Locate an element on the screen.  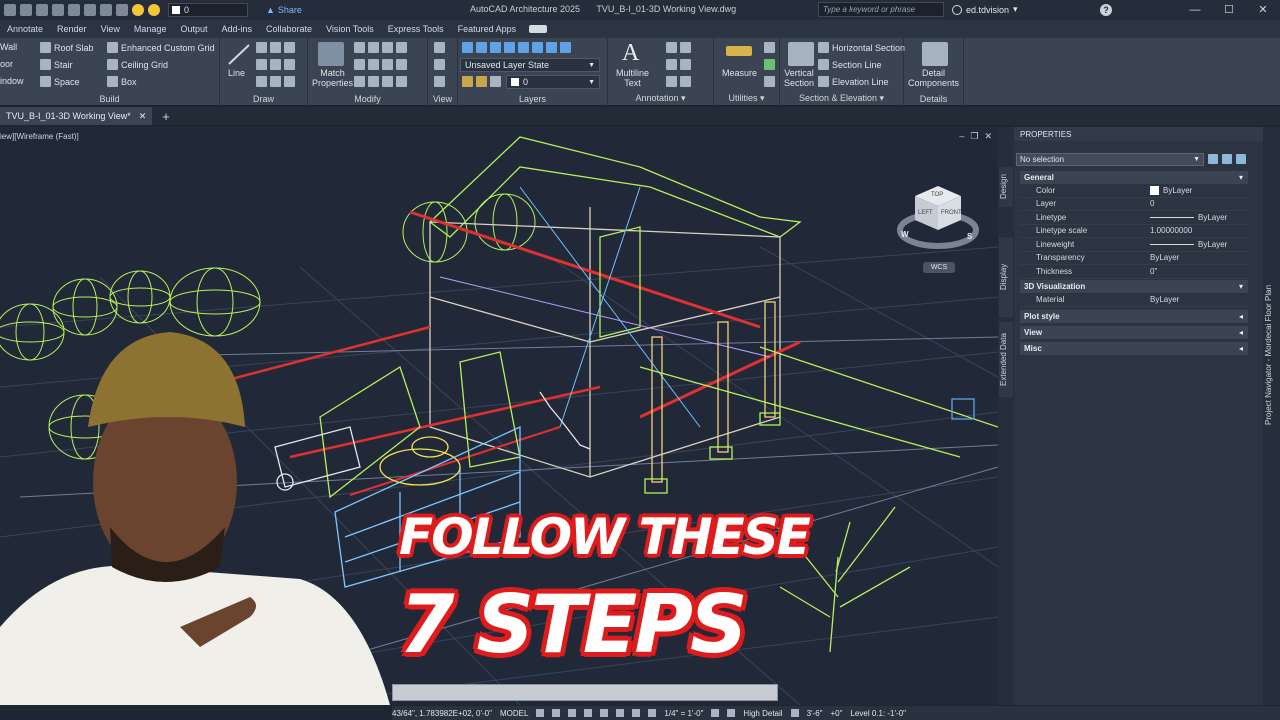
tab-vision-tools: Vision Tools is located at coordinates (350, 29).